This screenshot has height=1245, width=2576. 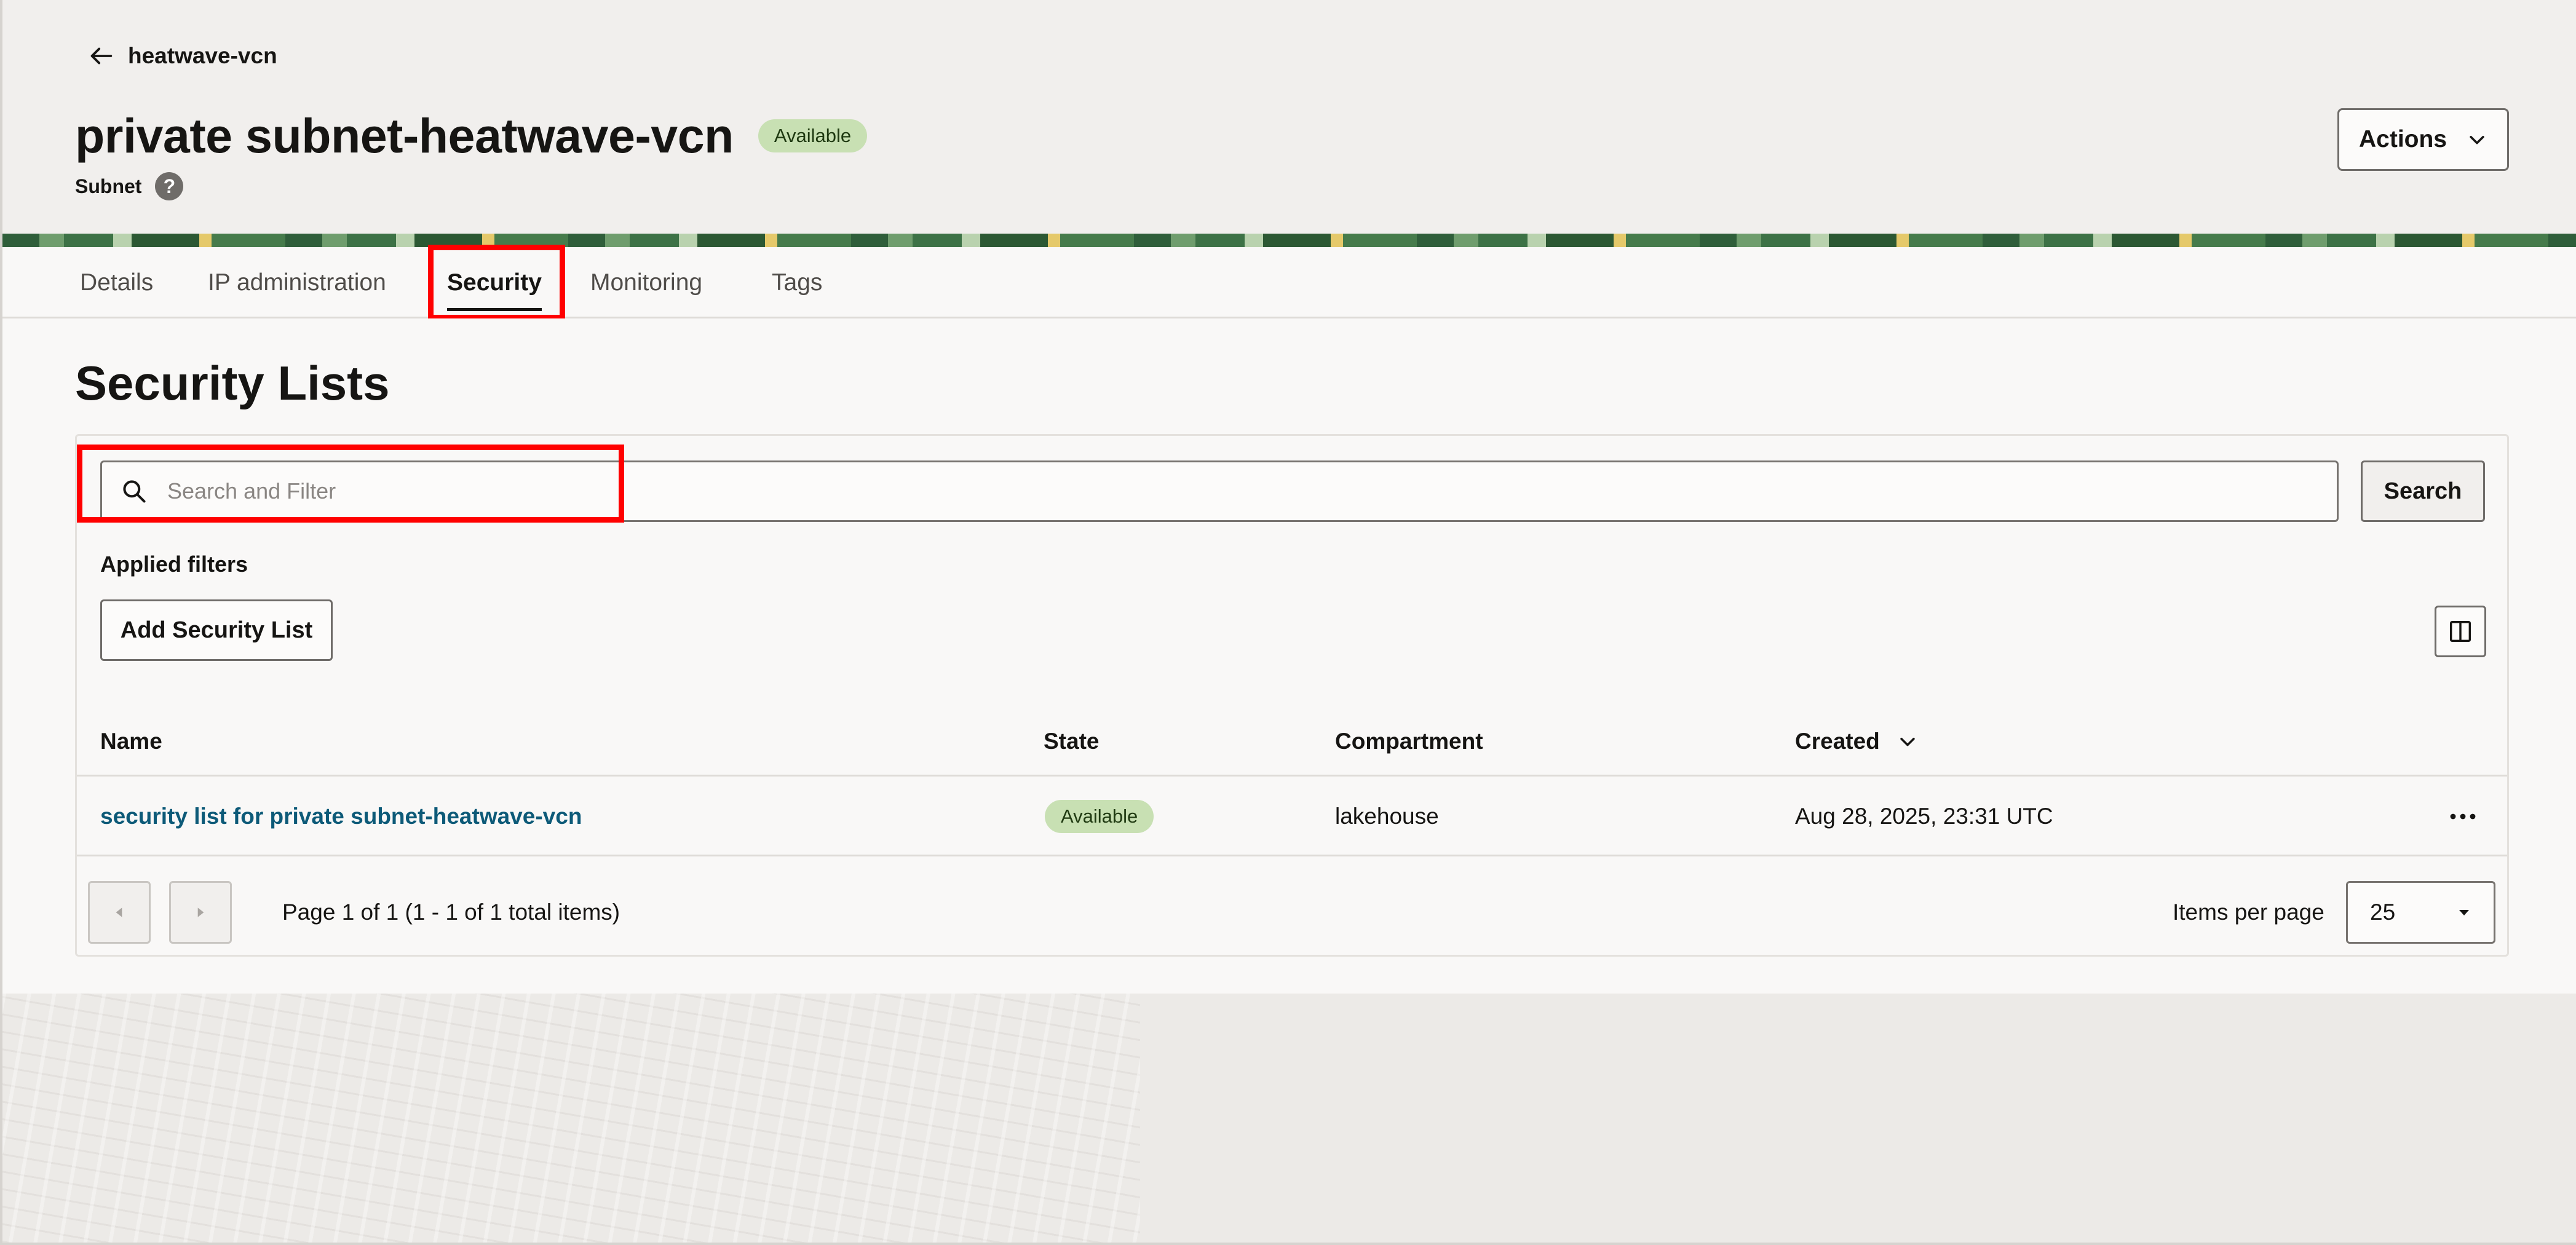 What do you see at coordinates (233, 383) in the screenshot?
I see `section-title: Security Lists` at bounding box center [233, 383].